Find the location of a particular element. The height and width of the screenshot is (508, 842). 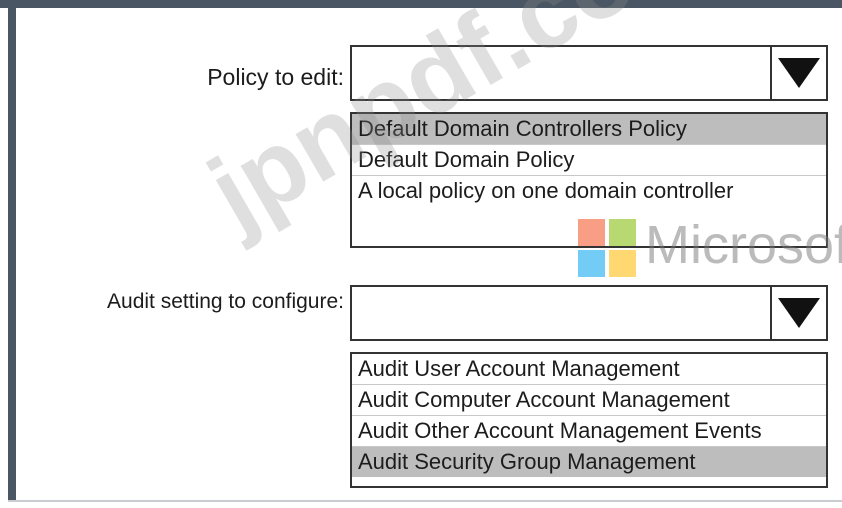

audit-option: Audit Other Account Management Events is located at coordinates (589, 431).